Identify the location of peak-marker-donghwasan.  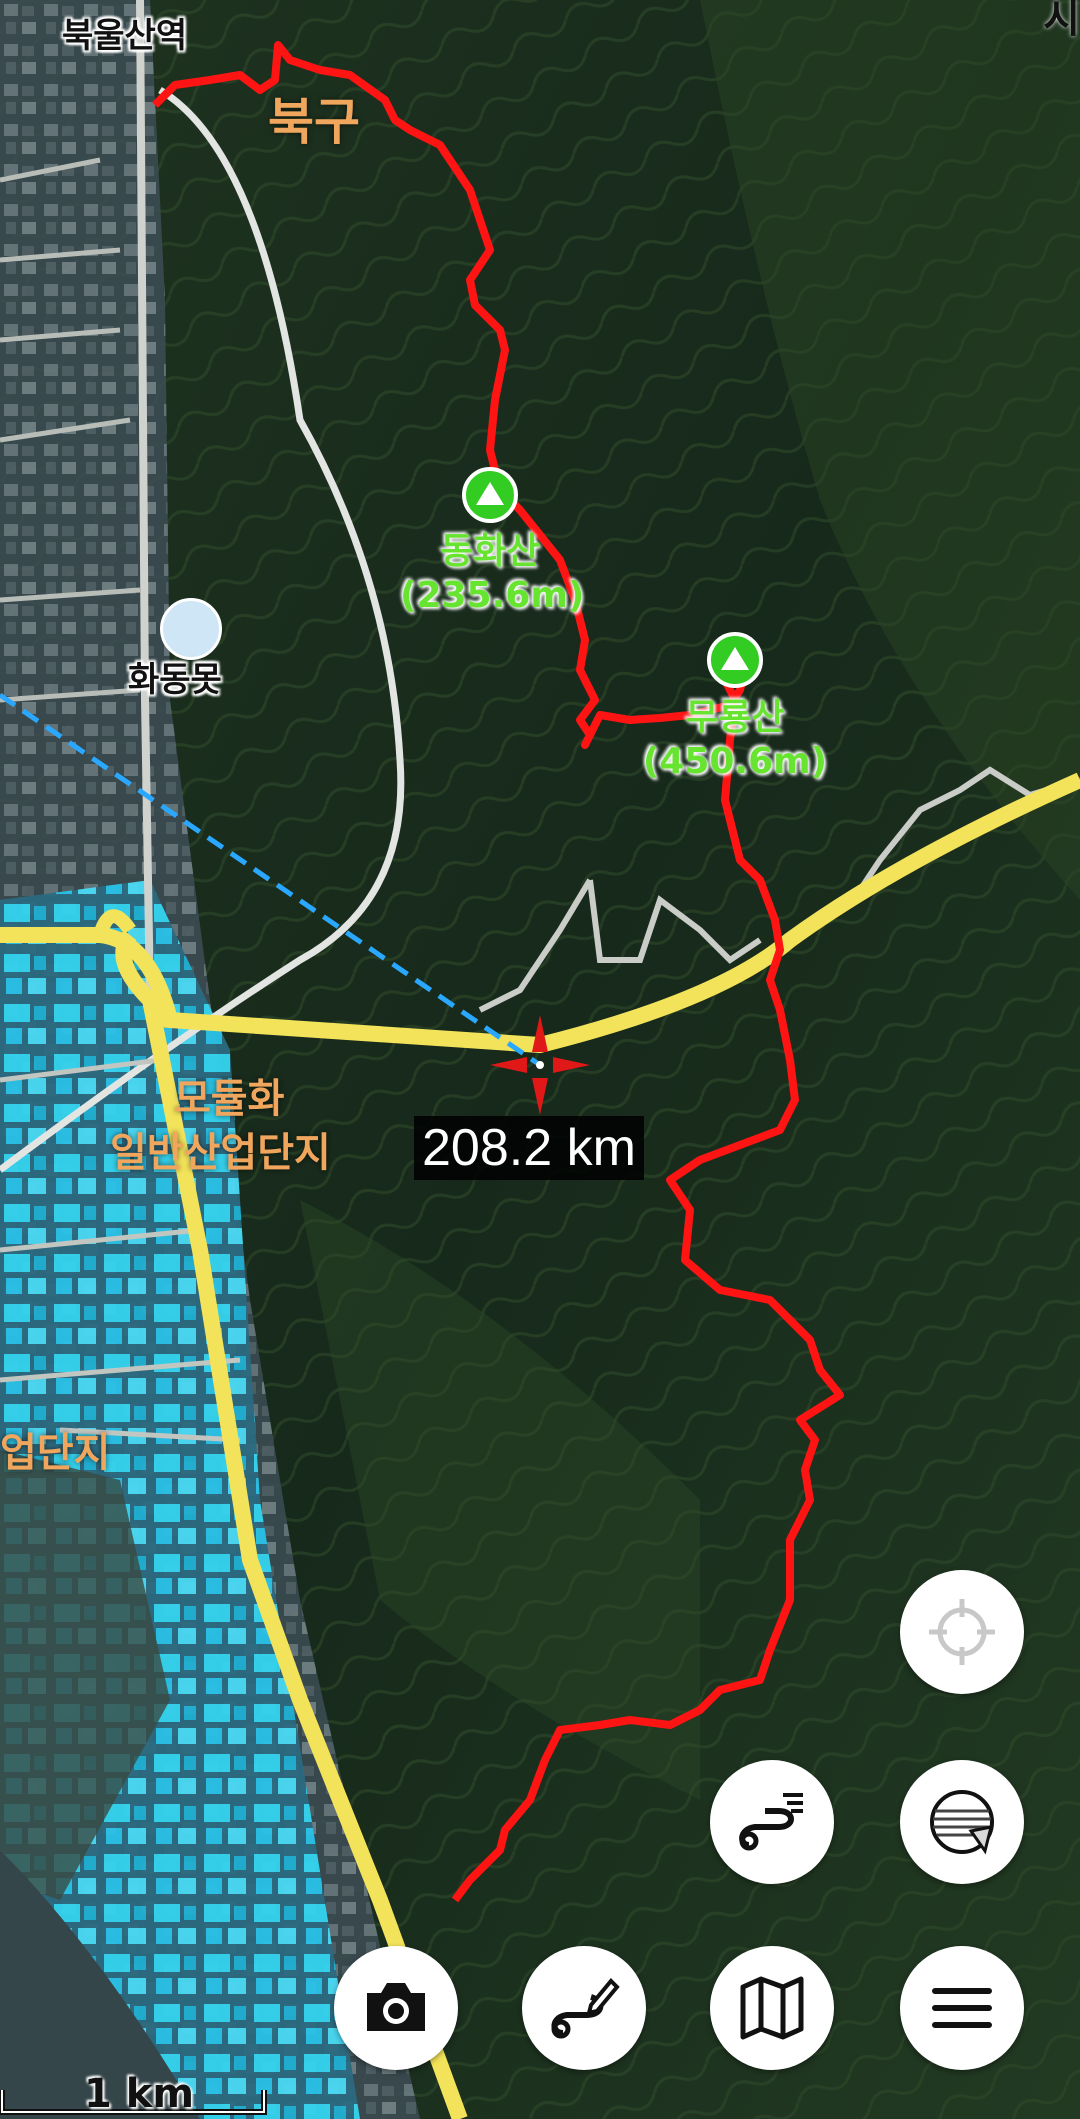
(490, 495).